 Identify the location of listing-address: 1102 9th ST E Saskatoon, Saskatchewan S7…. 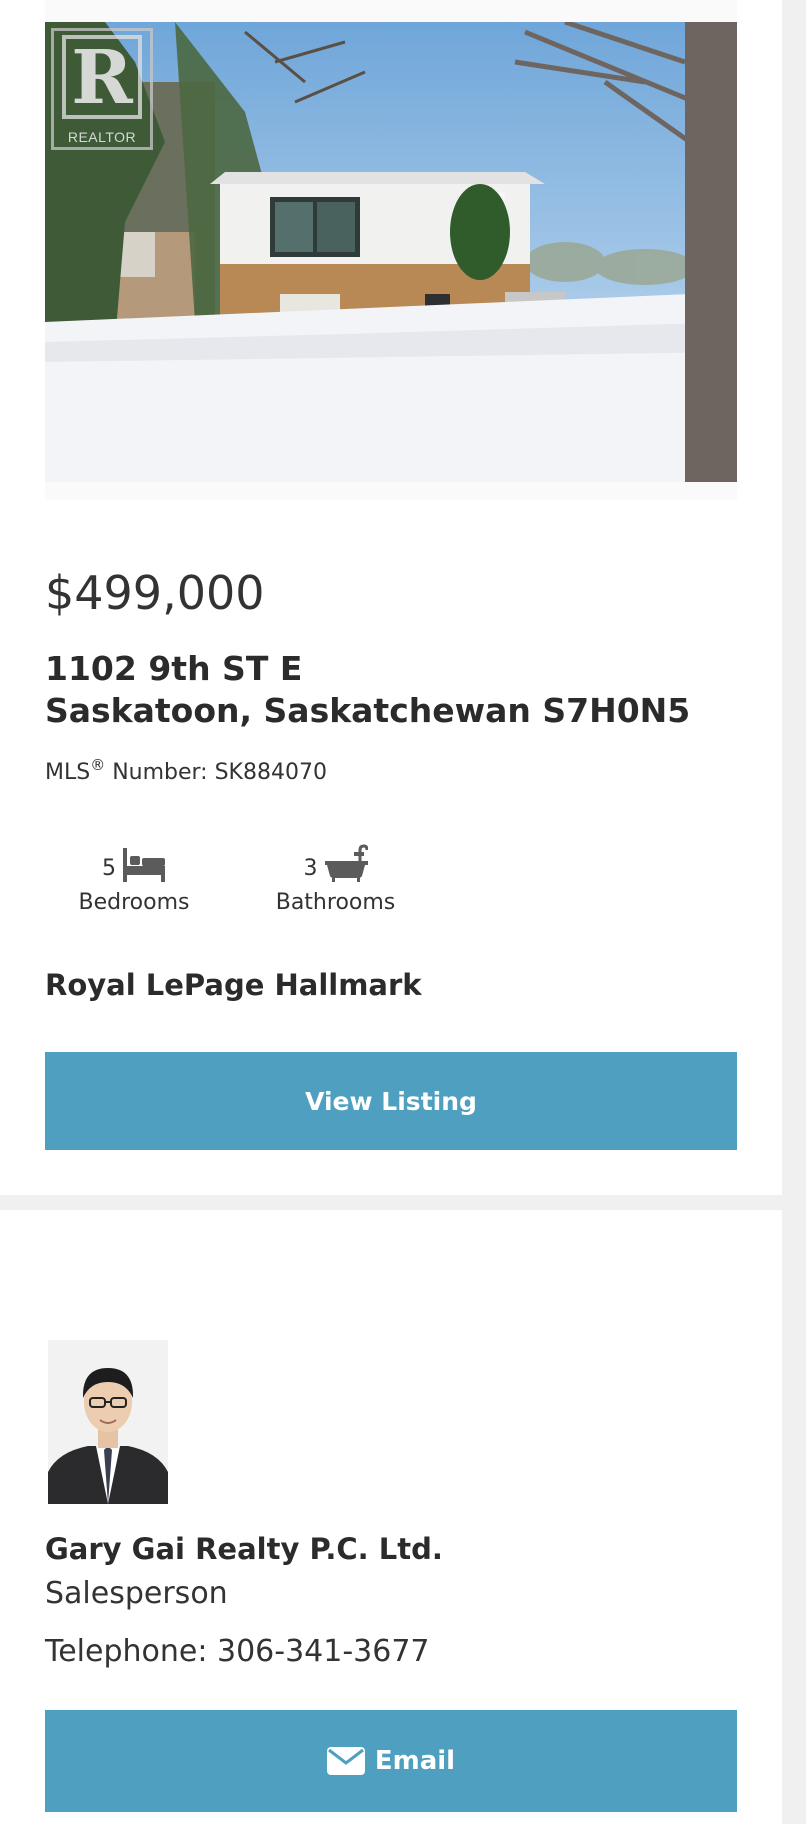
(367, 690).